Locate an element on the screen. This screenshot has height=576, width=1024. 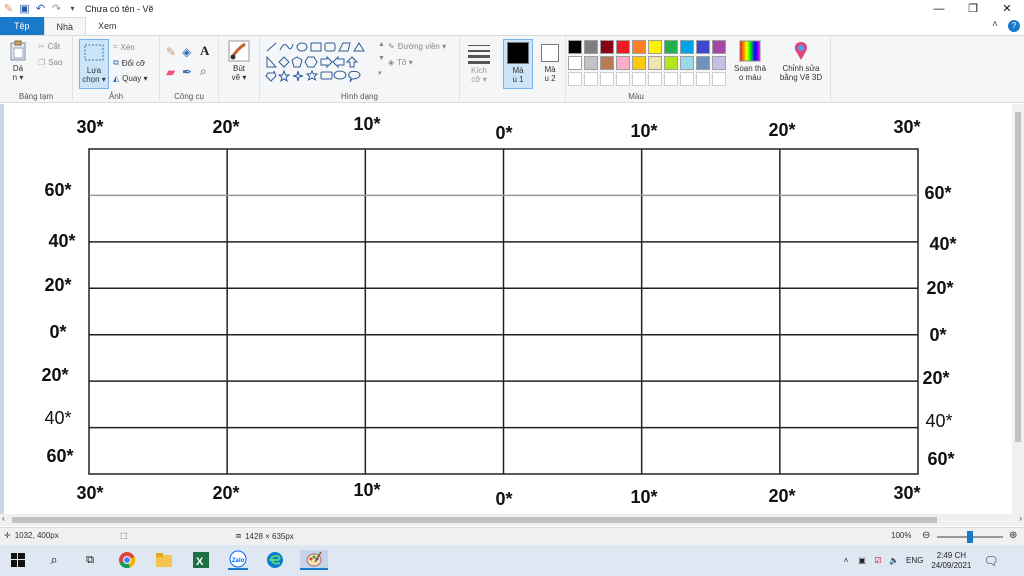
vertical-scrollbar is located at coordinates (1018, 309).